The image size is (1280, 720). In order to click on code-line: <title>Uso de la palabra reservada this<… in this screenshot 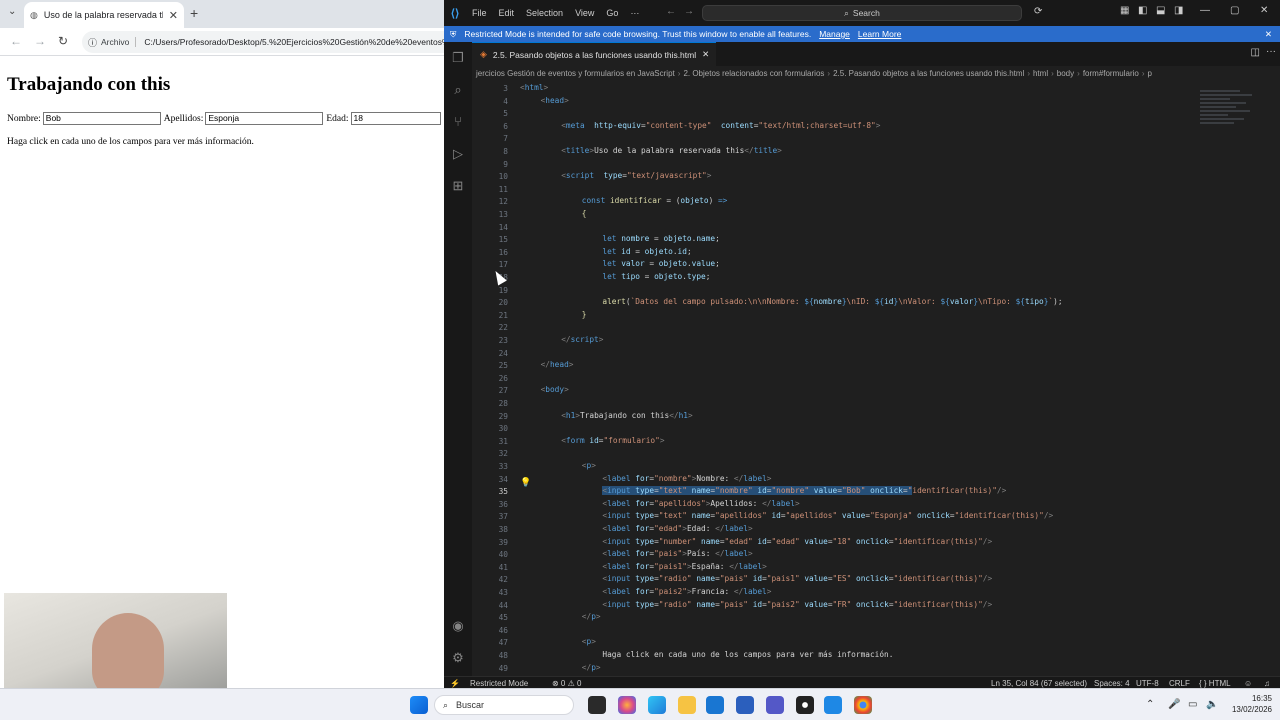, I will do `click(651, 151)`.